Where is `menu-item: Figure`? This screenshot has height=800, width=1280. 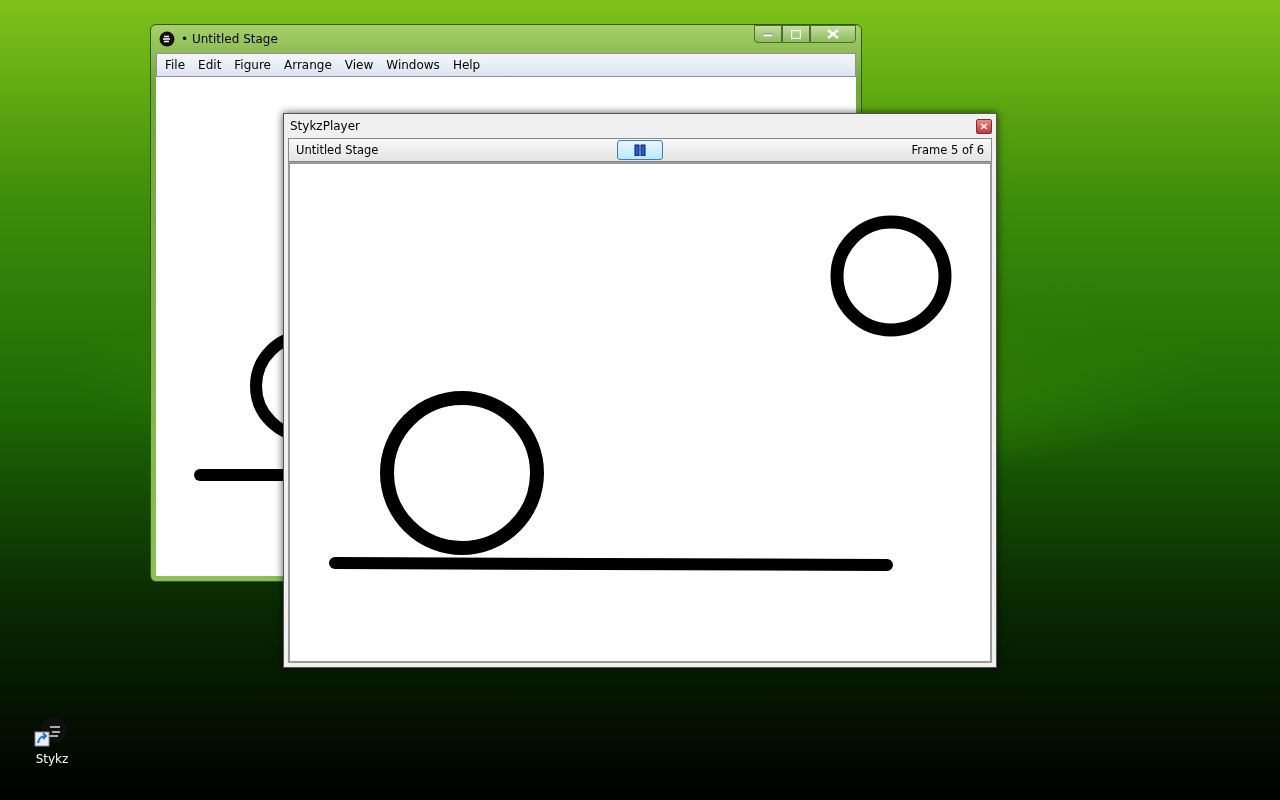 menu-item: Figure is located at coordinates (251, 65).